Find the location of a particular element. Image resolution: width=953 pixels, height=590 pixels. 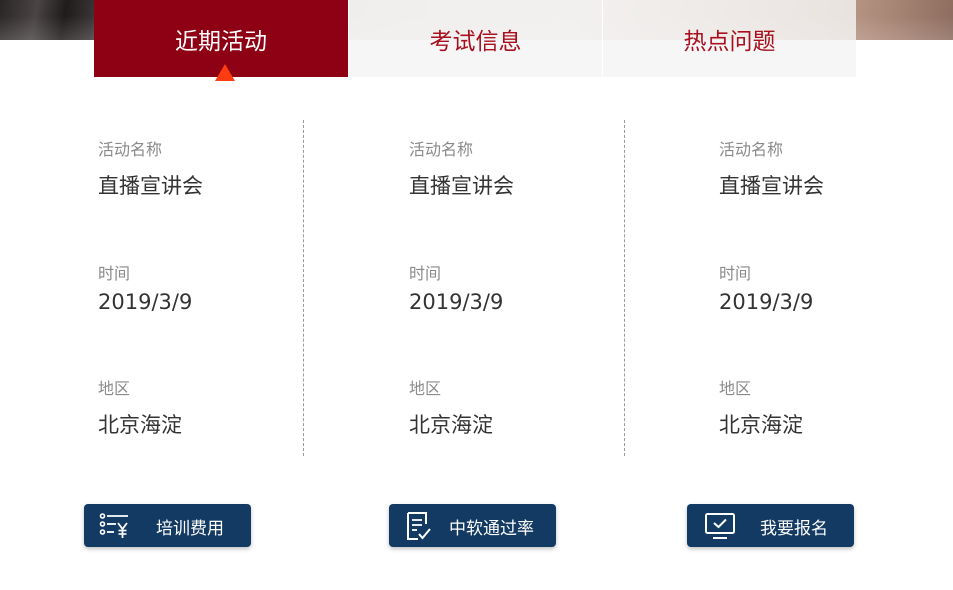

tab-bar: 近期活动 考试信息 热点问题 is located at coordinates (475, 38).